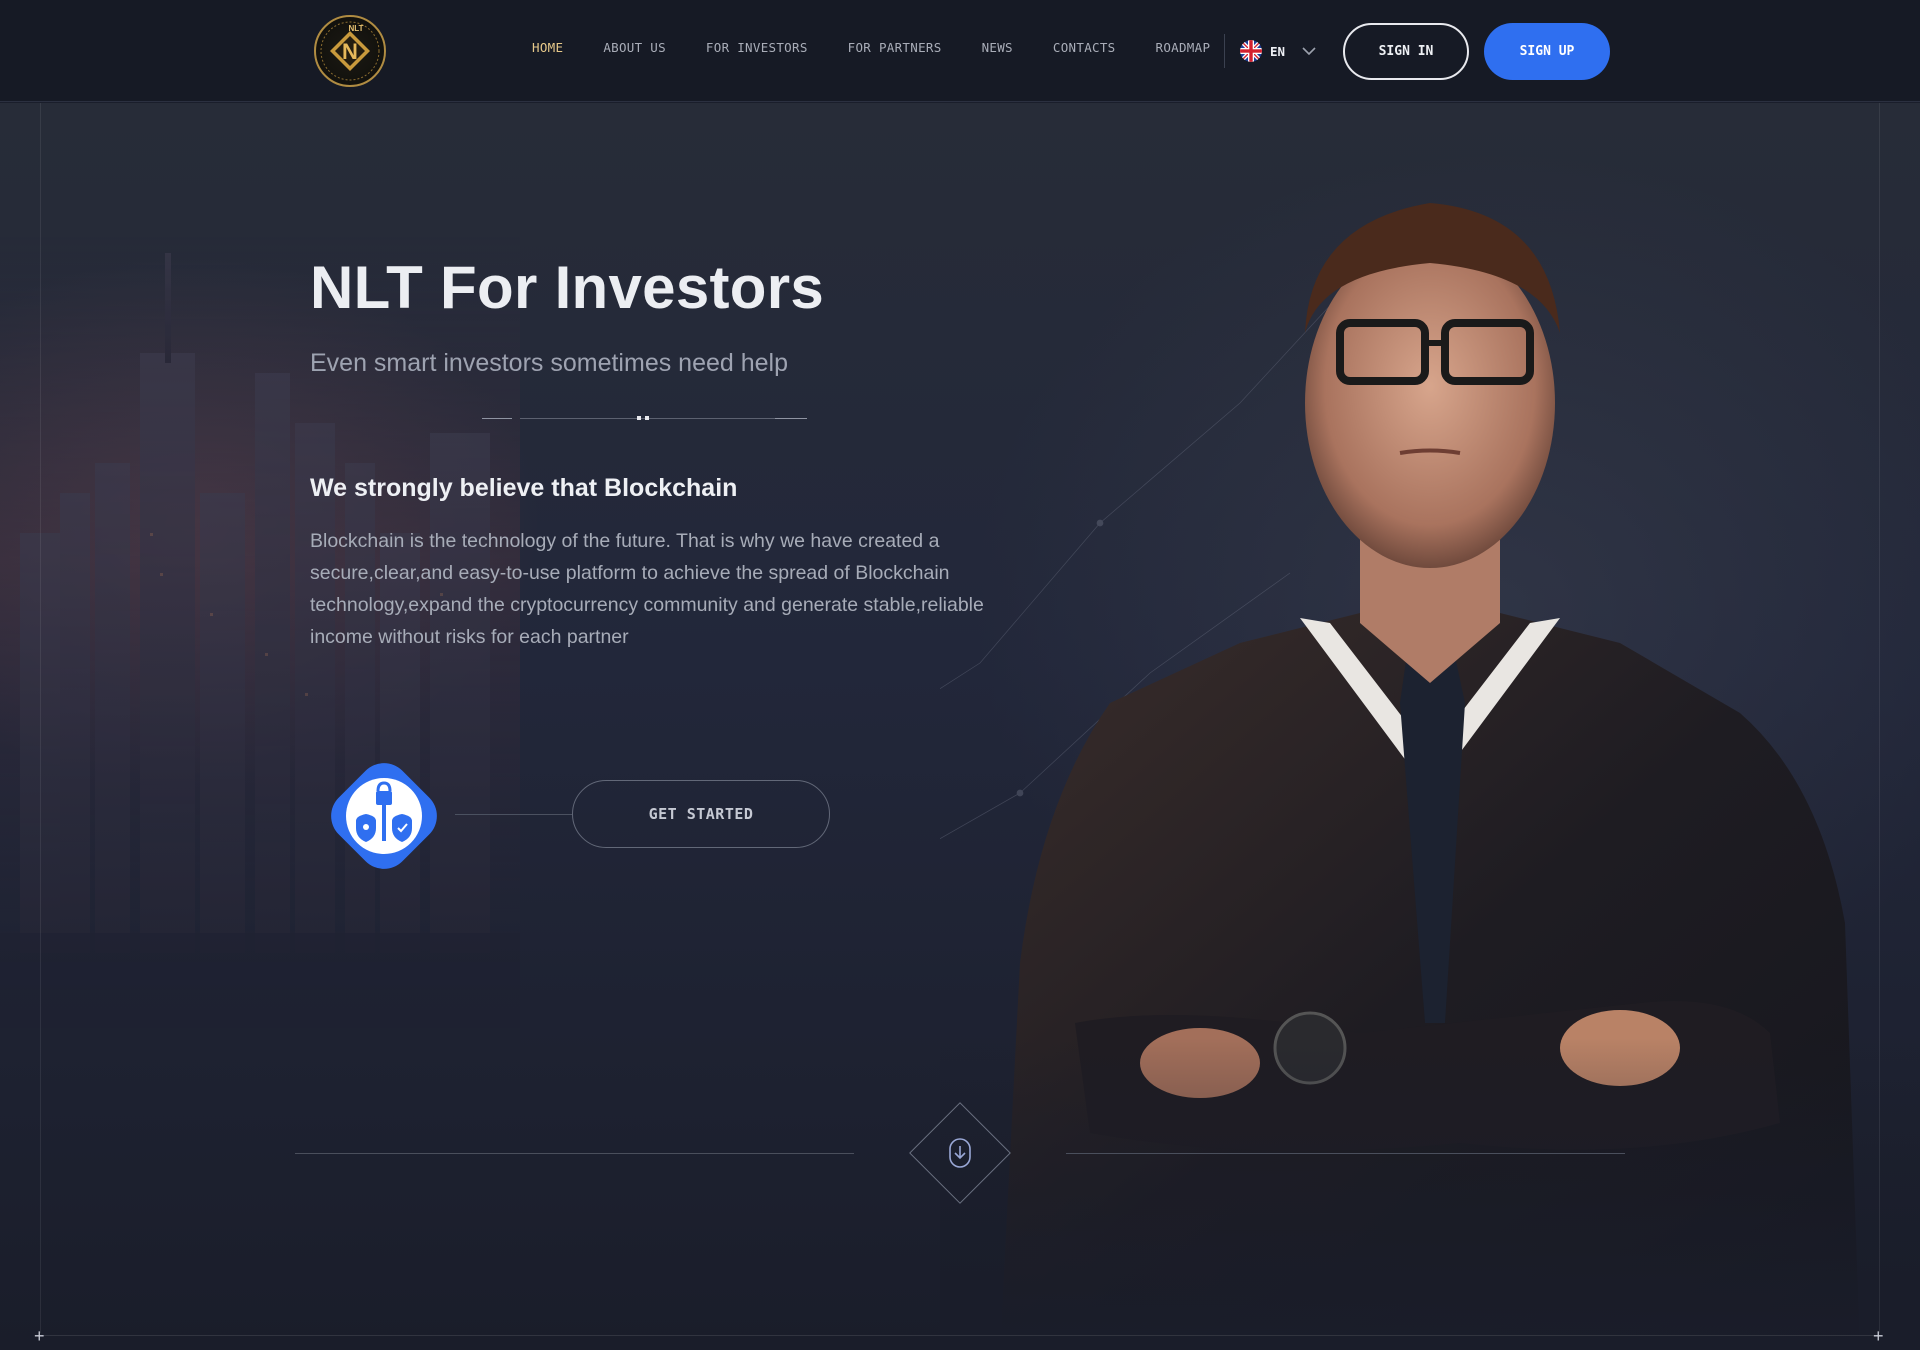  What do you see at coordinates (1309, 51) in the screenshot?
I see `chevron-down-icon` at bounding box center [1309, 51].